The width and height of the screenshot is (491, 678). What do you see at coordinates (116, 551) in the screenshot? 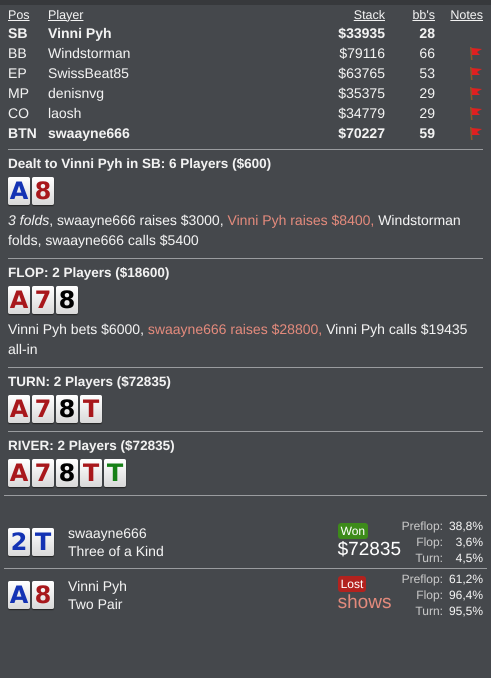
I see `hand-rank: Three of a Kind` at bounding box center [116, 551].